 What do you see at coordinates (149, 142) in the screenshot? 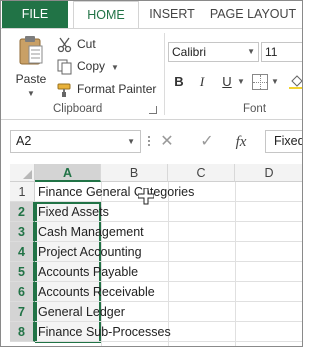
I see `formula-bar-resize-handle` at bounding box center [149, 142].